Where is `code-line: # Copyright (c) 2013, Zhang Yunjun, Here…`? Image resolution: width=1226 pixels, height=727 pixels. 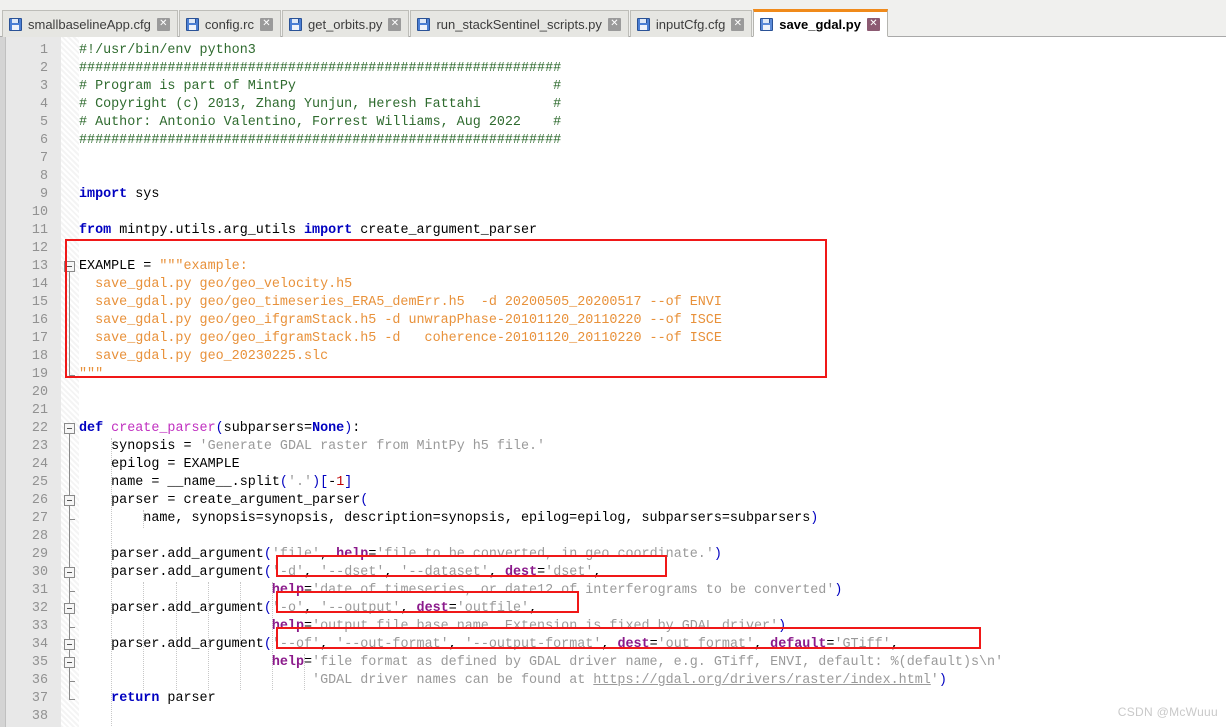 code-line: # Copyright (c) 2013, Zhang Yunjun, Here… is located at coordinates (613, 105).